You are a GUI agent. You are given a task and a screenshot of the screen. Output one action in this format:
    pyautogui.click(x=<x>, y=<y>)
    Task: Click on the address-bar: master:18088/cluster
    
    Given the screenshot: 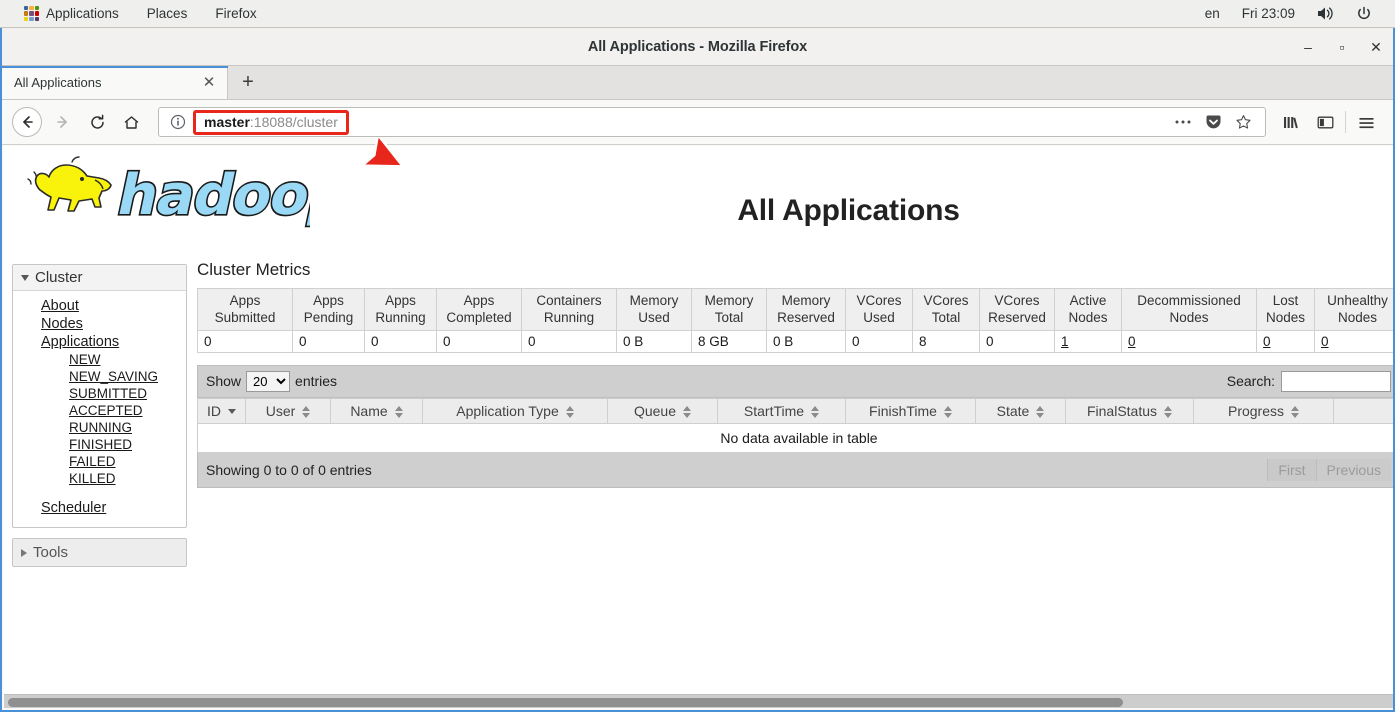 What is the action you would take?
    pyautogui.click(x=712, y=122)
    